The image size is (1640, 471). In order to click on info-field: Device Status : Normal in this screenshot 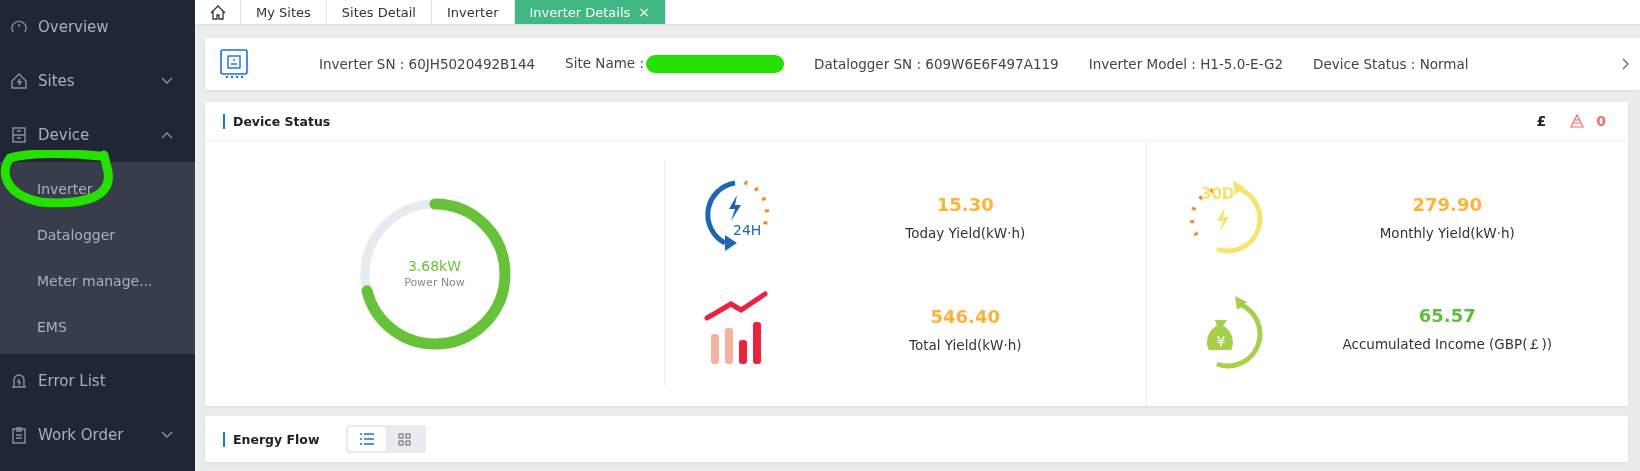, I will do `click(1391, 64)`.